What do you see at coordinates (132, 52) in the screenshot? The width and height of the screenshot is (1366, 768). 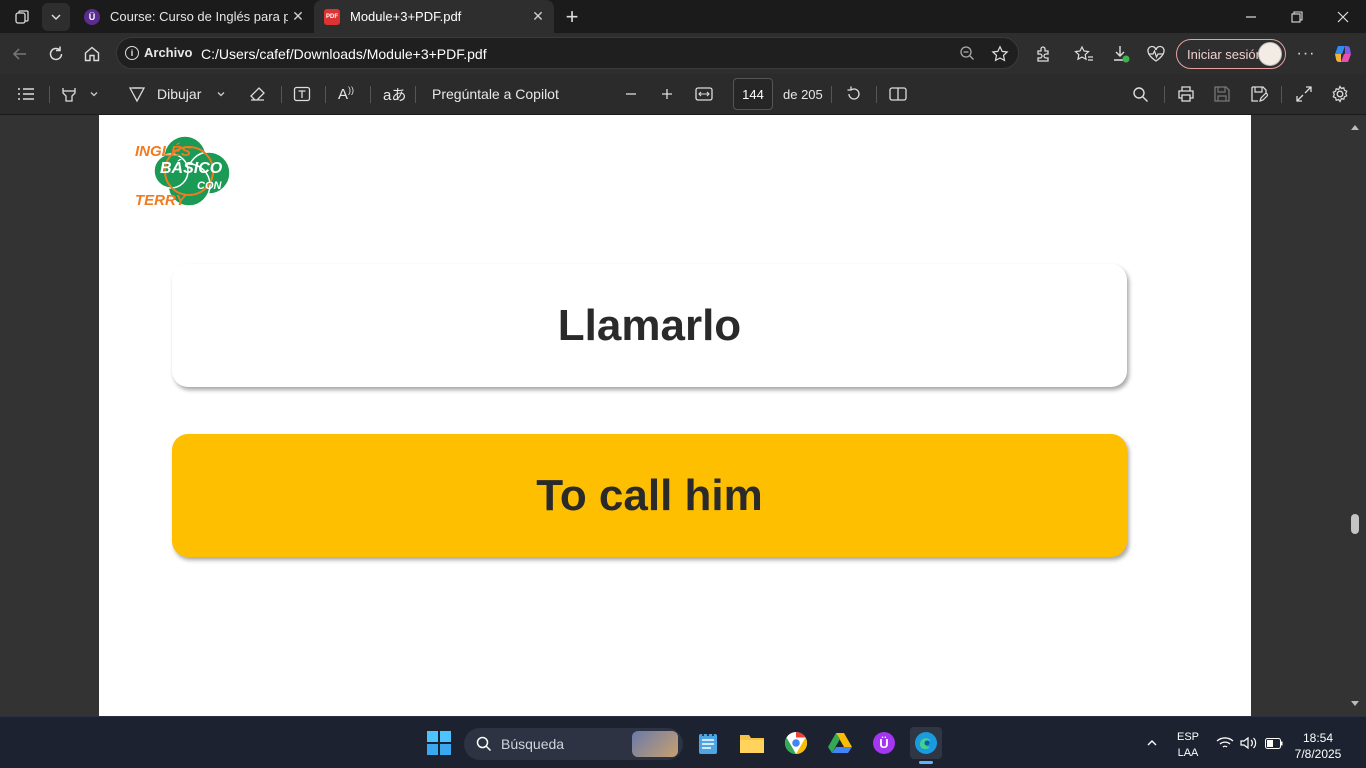 I see `info-icon: i` at bounding box center [132, 52].